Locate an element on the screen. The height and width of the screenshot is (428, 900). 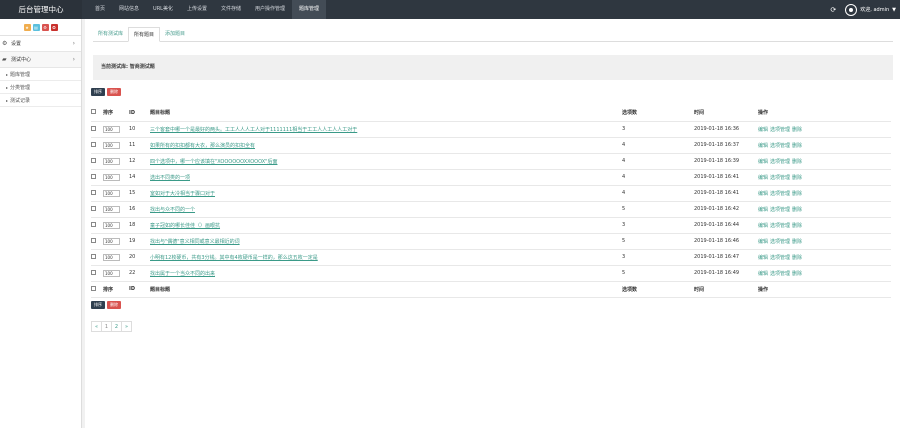
nav-item-5: 用户操作管理 is located at coordinates (270, 9).